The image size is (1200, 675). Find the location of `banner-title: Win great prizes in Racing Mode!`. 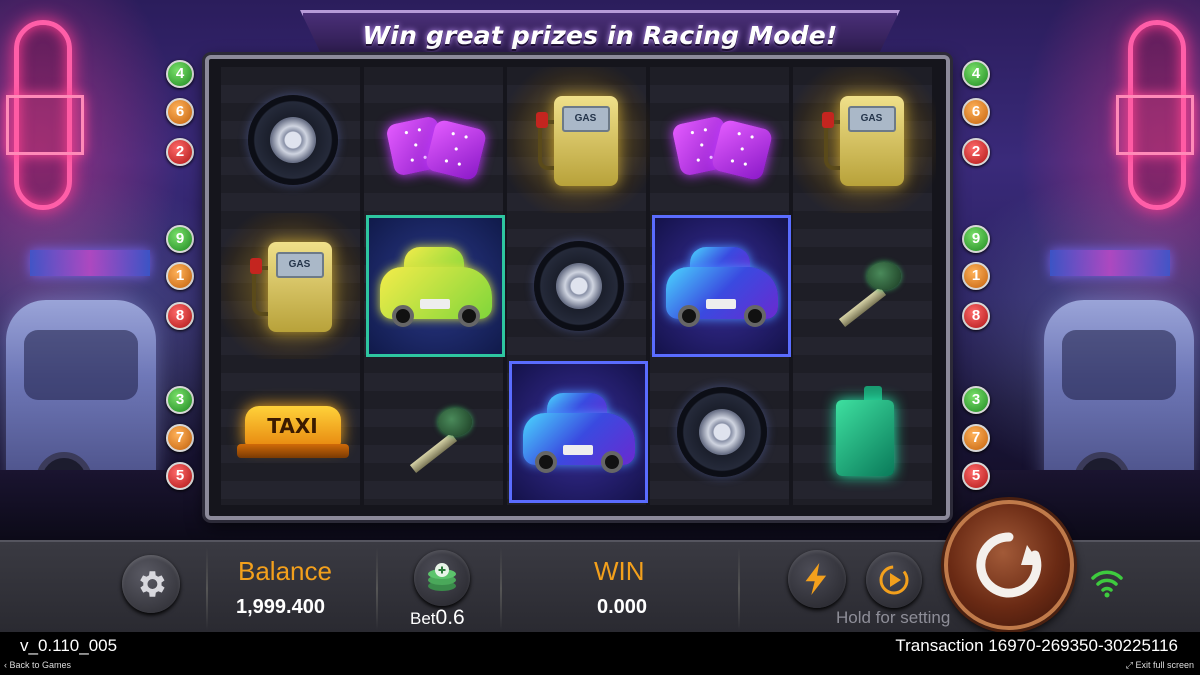

banner-title: Win great prizes in Racing Mode! is located at coordinates (600, 35).